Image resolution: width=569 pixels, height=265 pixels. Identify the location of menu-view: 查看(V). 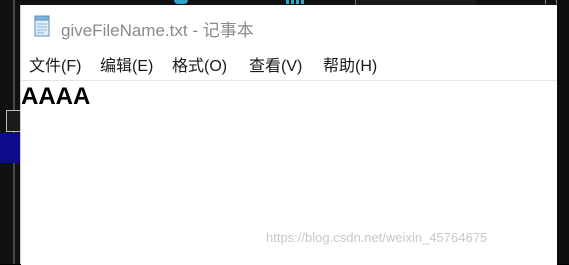
(275, 64).